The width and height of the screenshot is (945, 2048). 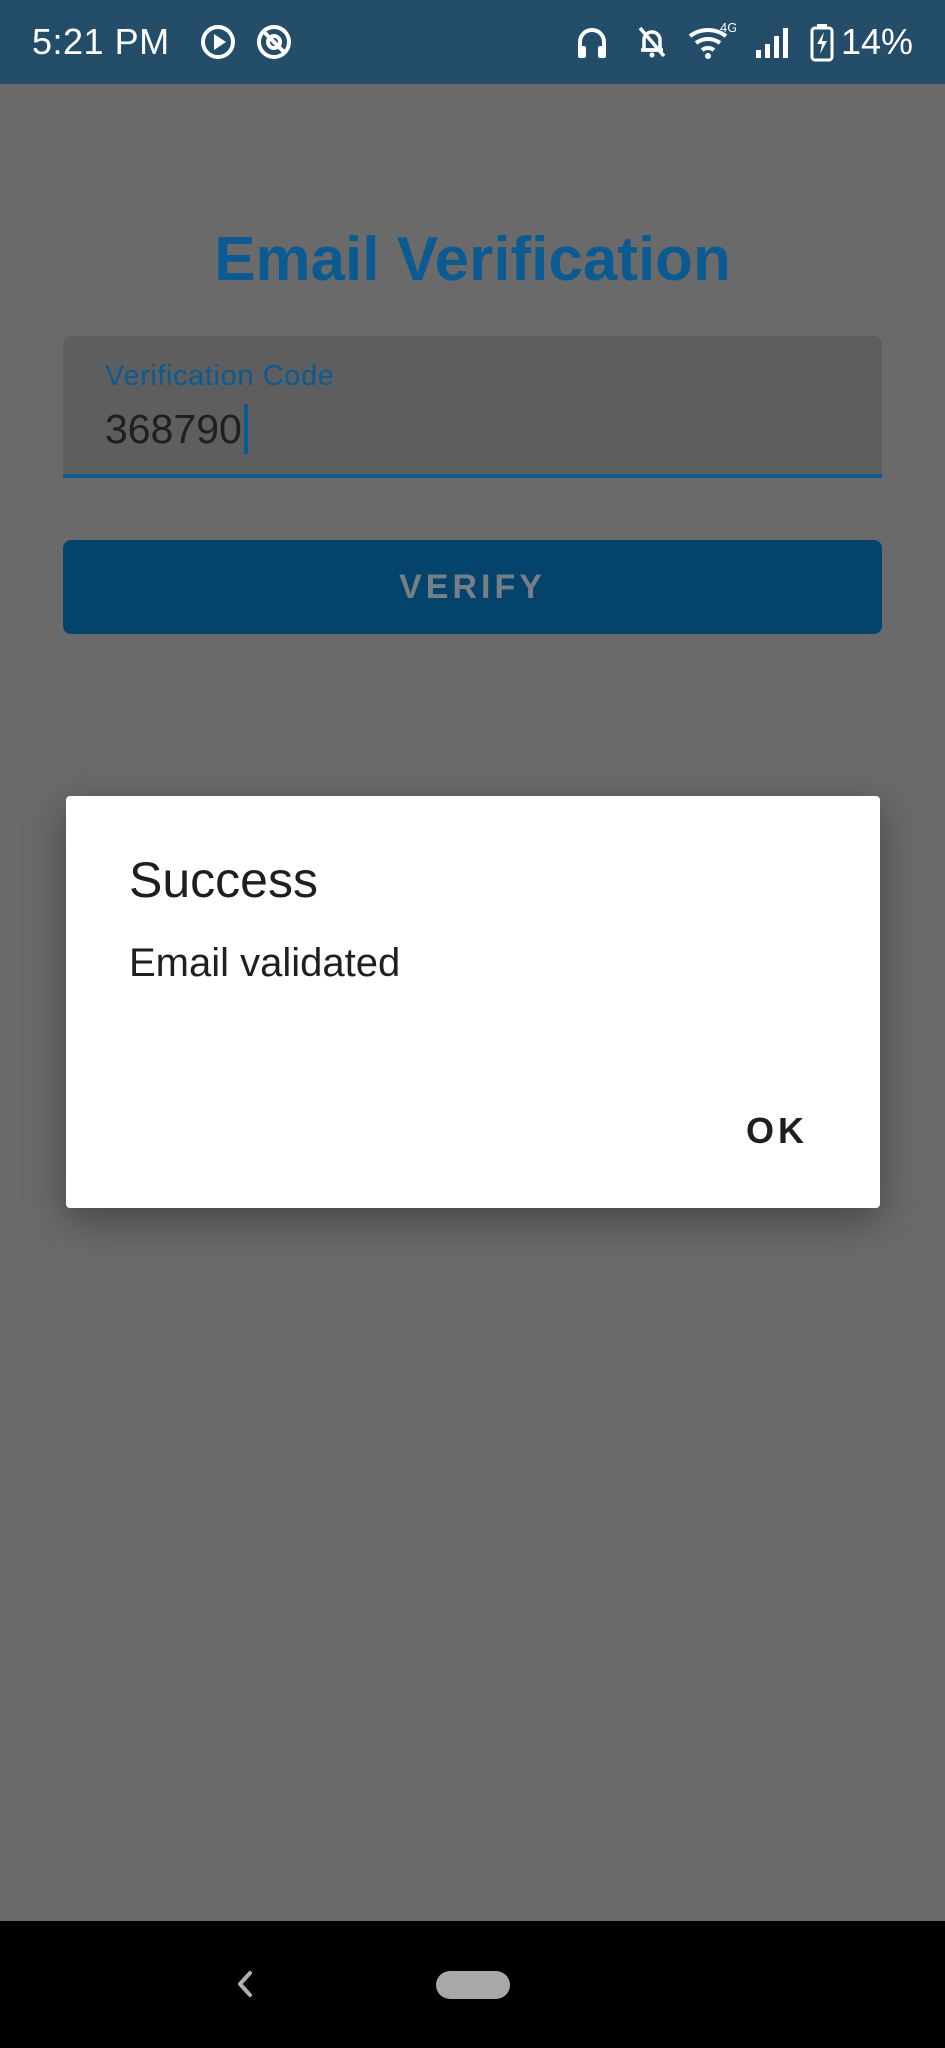 What do you see at coordinates (265, 963) in the screenshot?
I see `dialog-message: Email validated` at bounding box center [265, 963].